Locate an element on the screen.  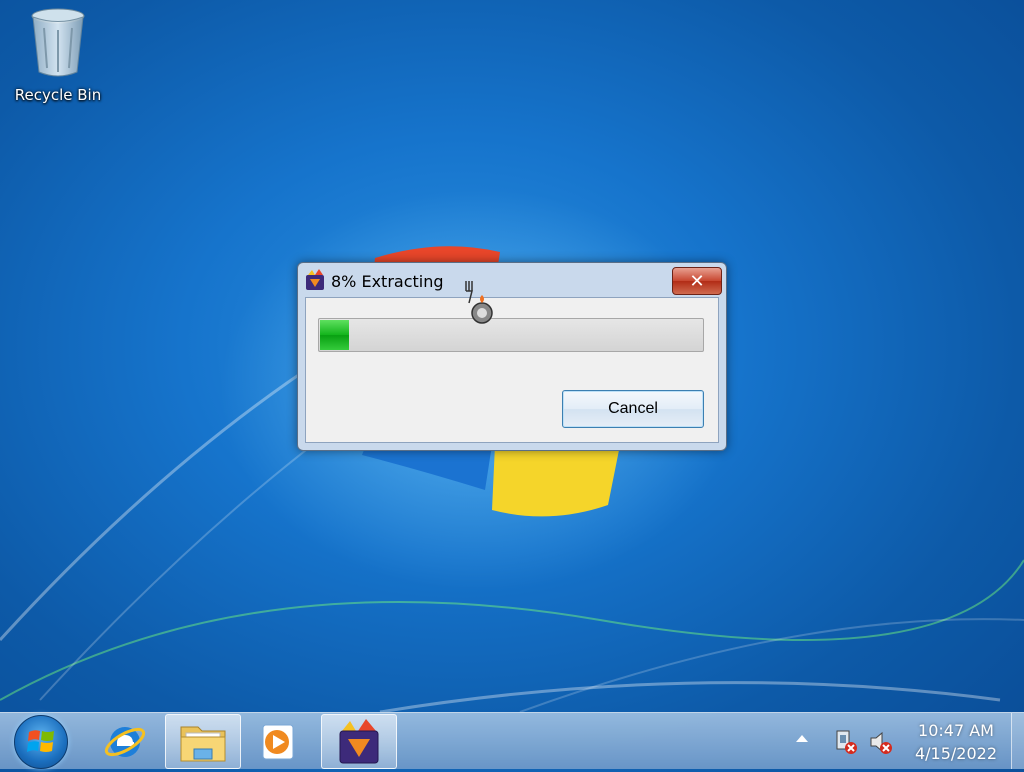
desktop-icon-label: Recycle Bin is located at coordinates (58, 95).